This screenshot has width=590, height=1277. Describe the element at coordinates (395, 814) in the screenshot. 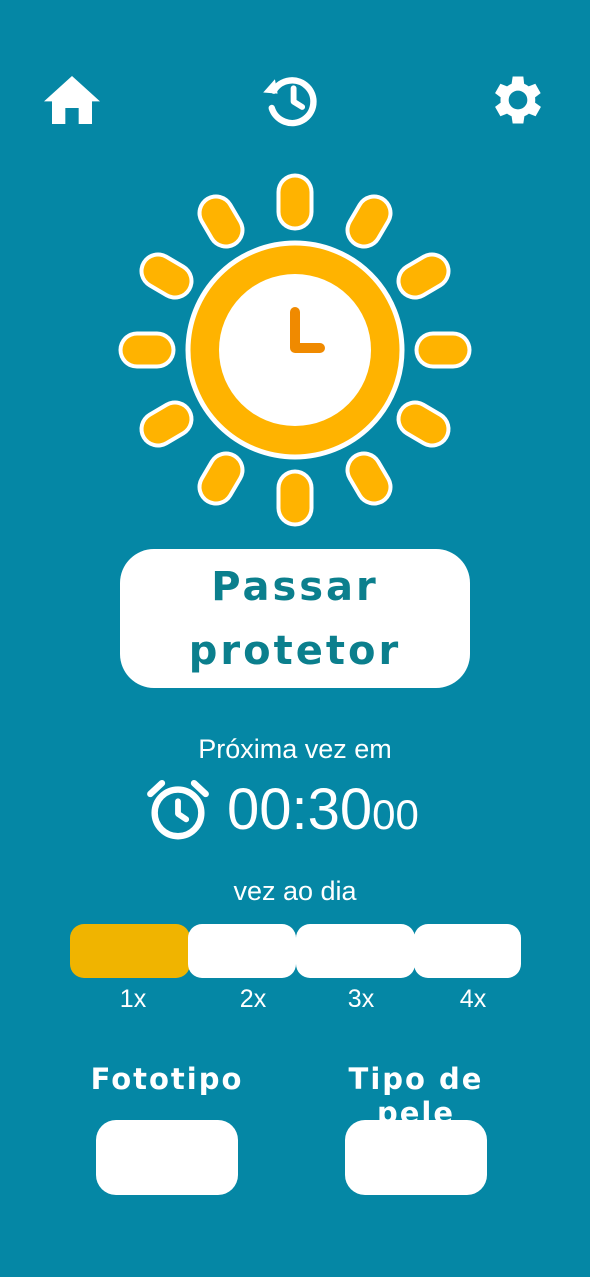

I see `timer-fraction: 00` at that location.